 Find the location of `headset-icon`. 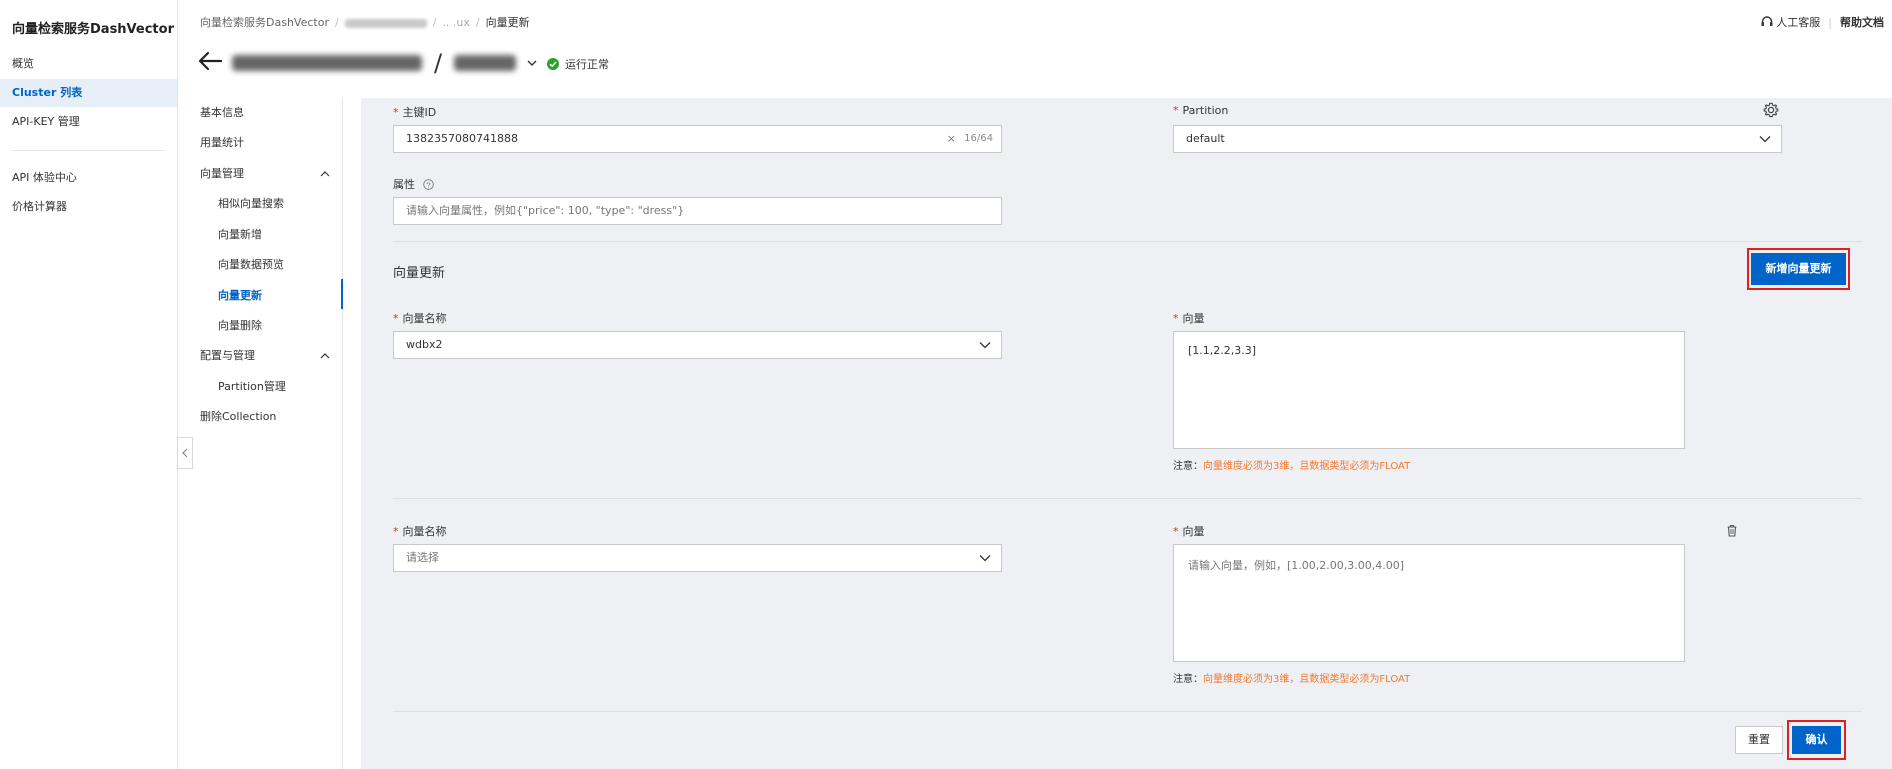

headset-icon is located at coordinates (1767, 21).